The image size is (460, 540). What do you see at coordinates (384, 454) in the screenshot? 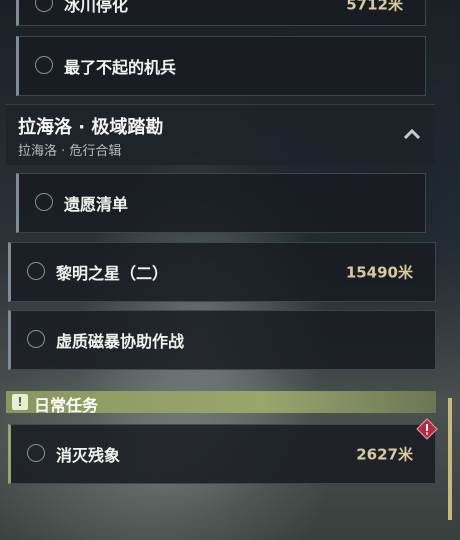
I see `quest-distance: 2627米` at bounding box center [384, 454].